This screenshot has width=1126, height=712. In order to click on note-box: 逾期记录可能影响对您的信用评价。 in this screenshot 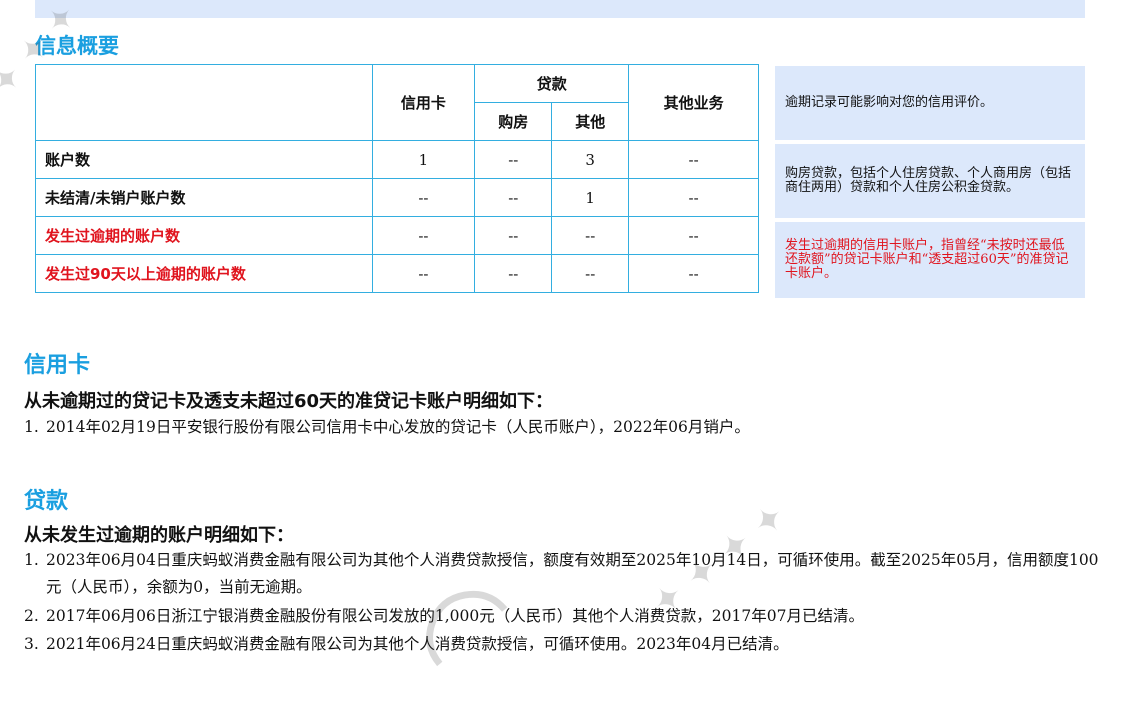, I will do `click(930, 103)`.